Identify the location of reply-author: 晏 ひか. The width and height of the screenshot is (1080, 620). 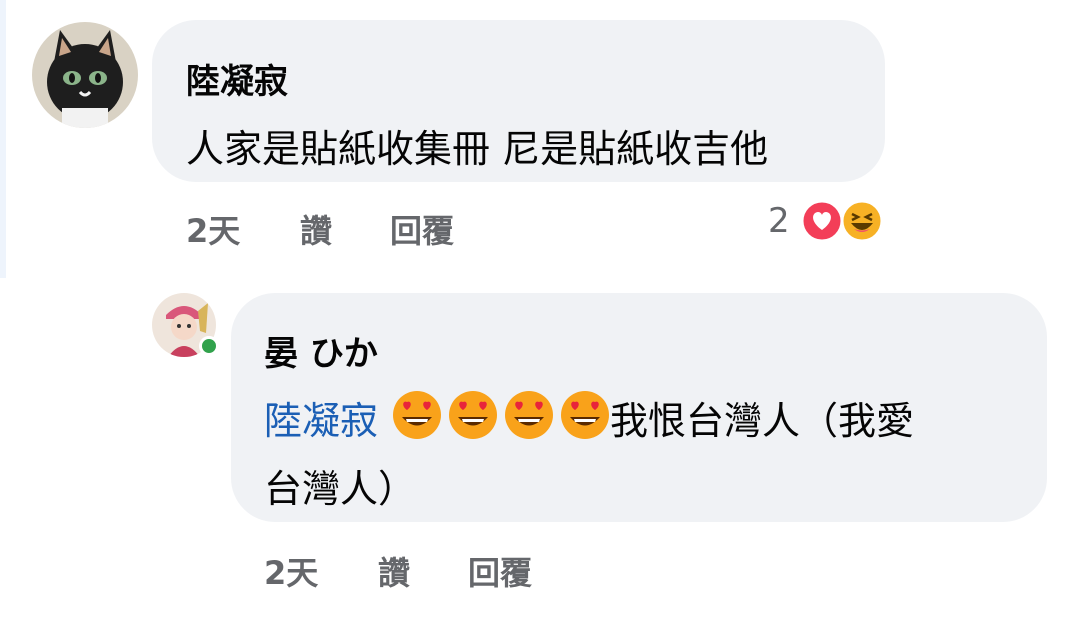
(321, 350).